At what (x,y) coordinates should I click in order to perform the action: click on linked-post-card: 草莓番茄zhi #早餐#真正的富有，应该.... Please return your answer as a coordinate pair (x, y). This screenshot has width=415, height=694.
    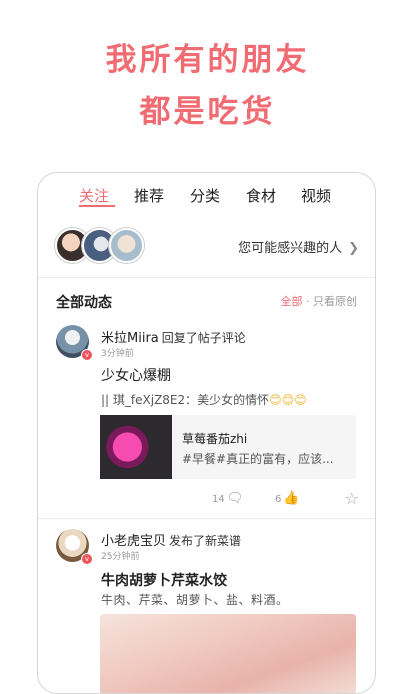
    Looking at the image, I should click on (228, 447).